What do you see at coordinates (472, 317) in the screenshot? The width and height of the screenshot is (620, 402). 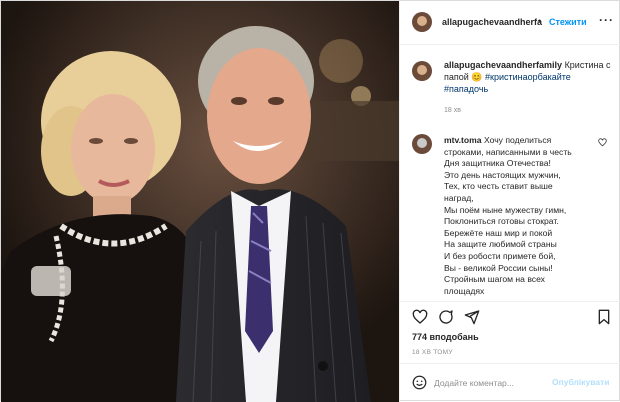 I see `share-send-icon` at bounding box center [472, 317].